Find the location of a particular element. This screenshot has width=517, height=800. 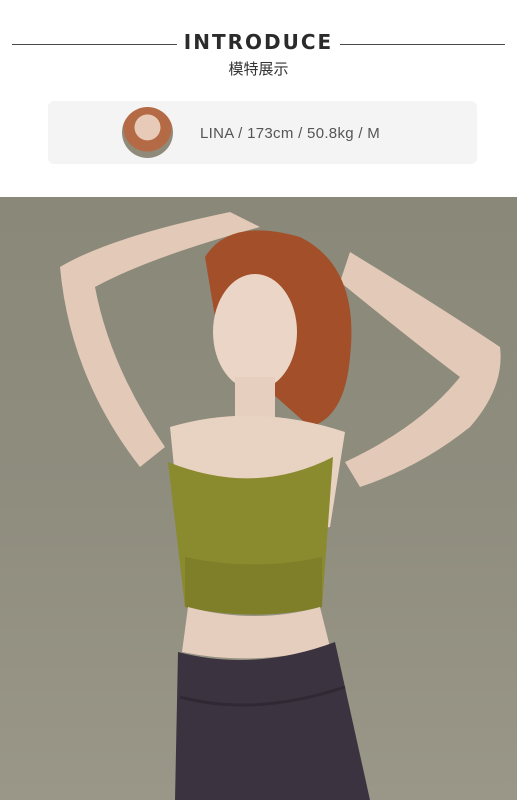

divider-right is located at coordinates (422, 44).